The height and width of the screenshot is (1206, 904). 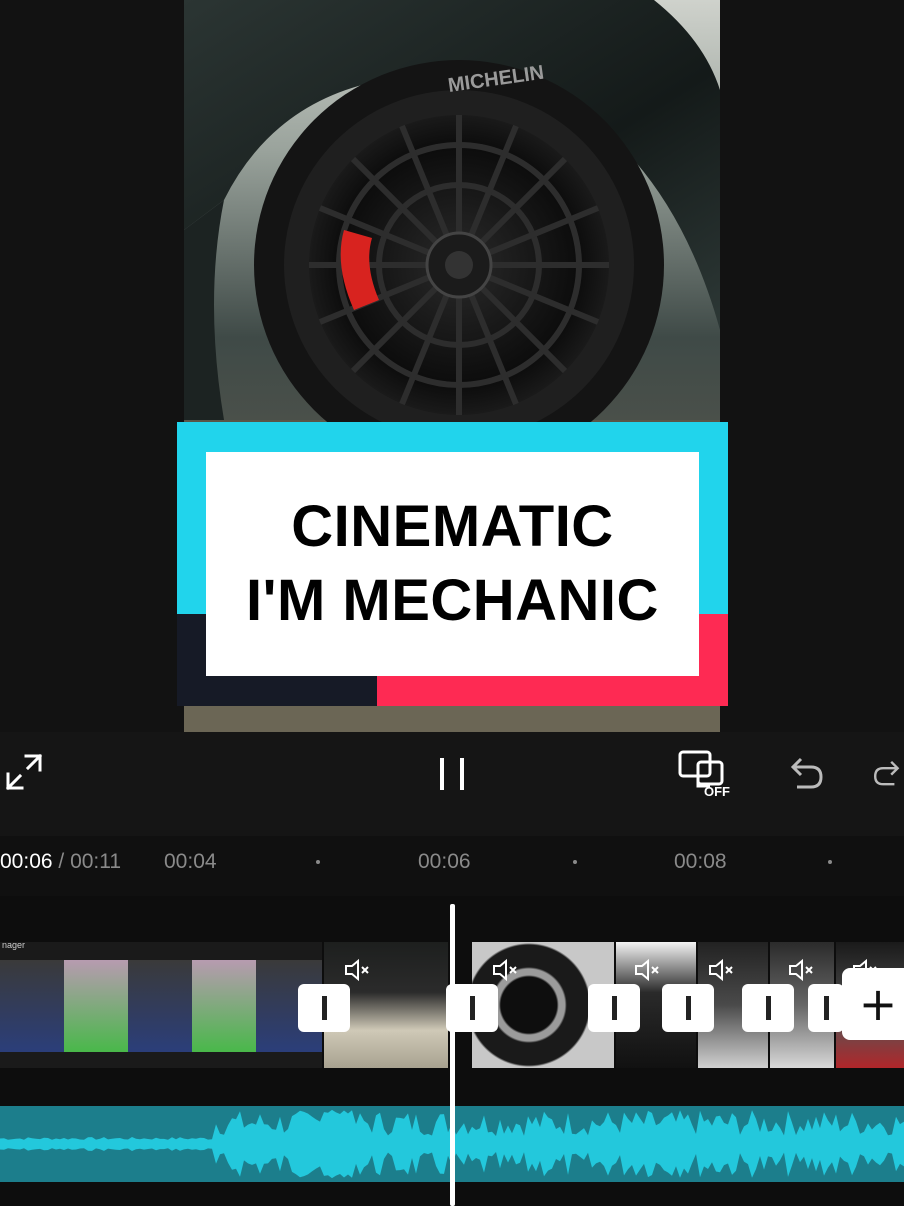 What do you see at coordinates (700, 861) in the screenshot?
I see `ruler-tick-label: 00:08` at bounding box center [700, 861].